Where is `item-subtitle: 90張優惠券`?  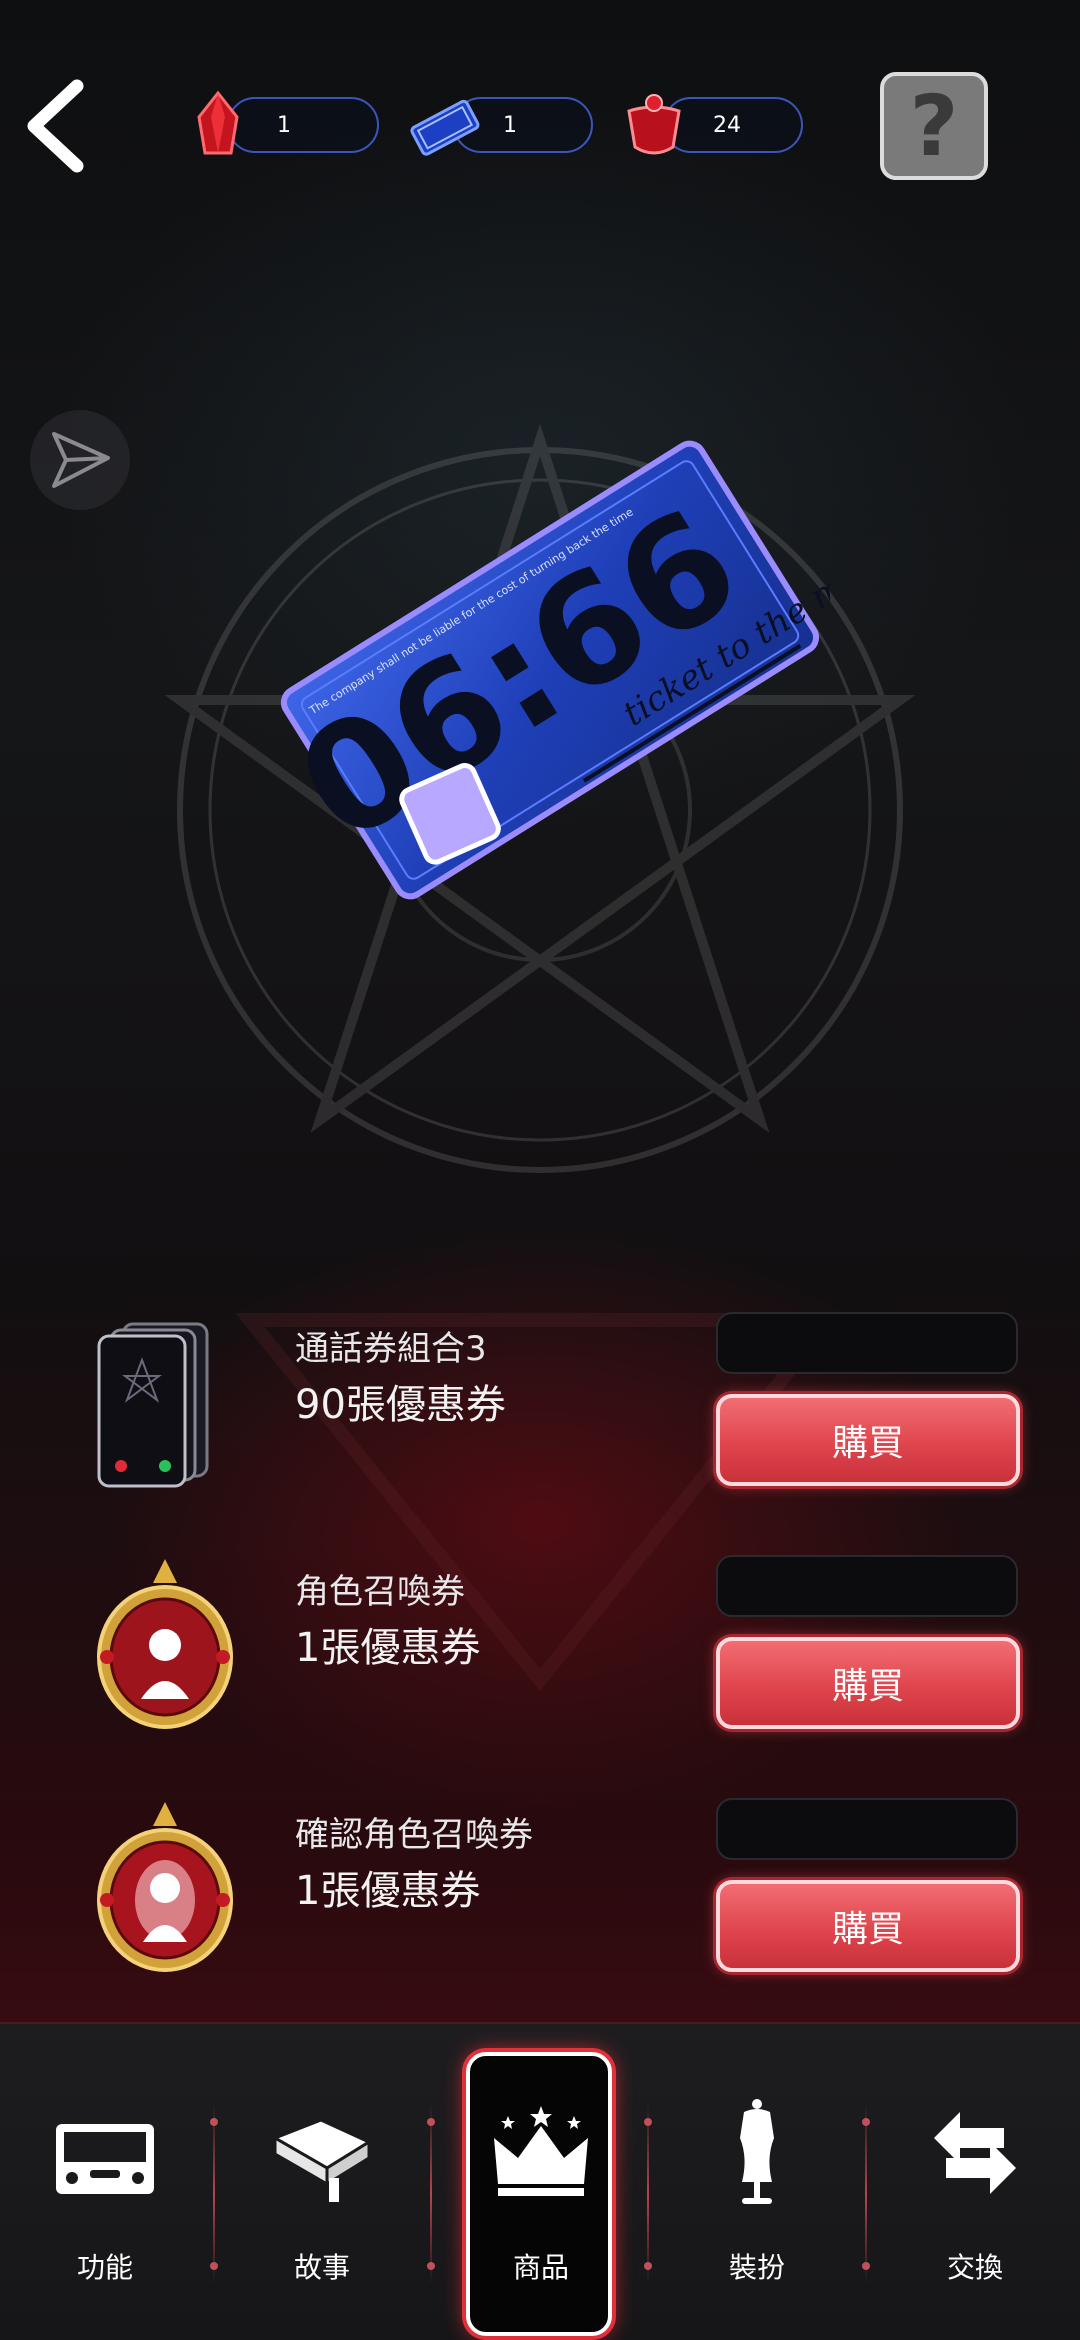 item-subtitle: 90張優惠券 is located at coordinates (400, 1405).